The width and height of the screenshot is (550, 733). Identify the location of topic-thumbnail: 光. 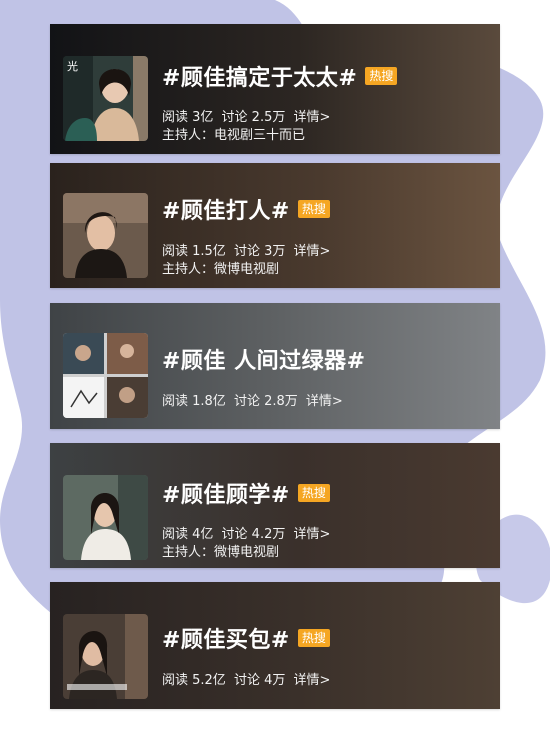
(105, 98).